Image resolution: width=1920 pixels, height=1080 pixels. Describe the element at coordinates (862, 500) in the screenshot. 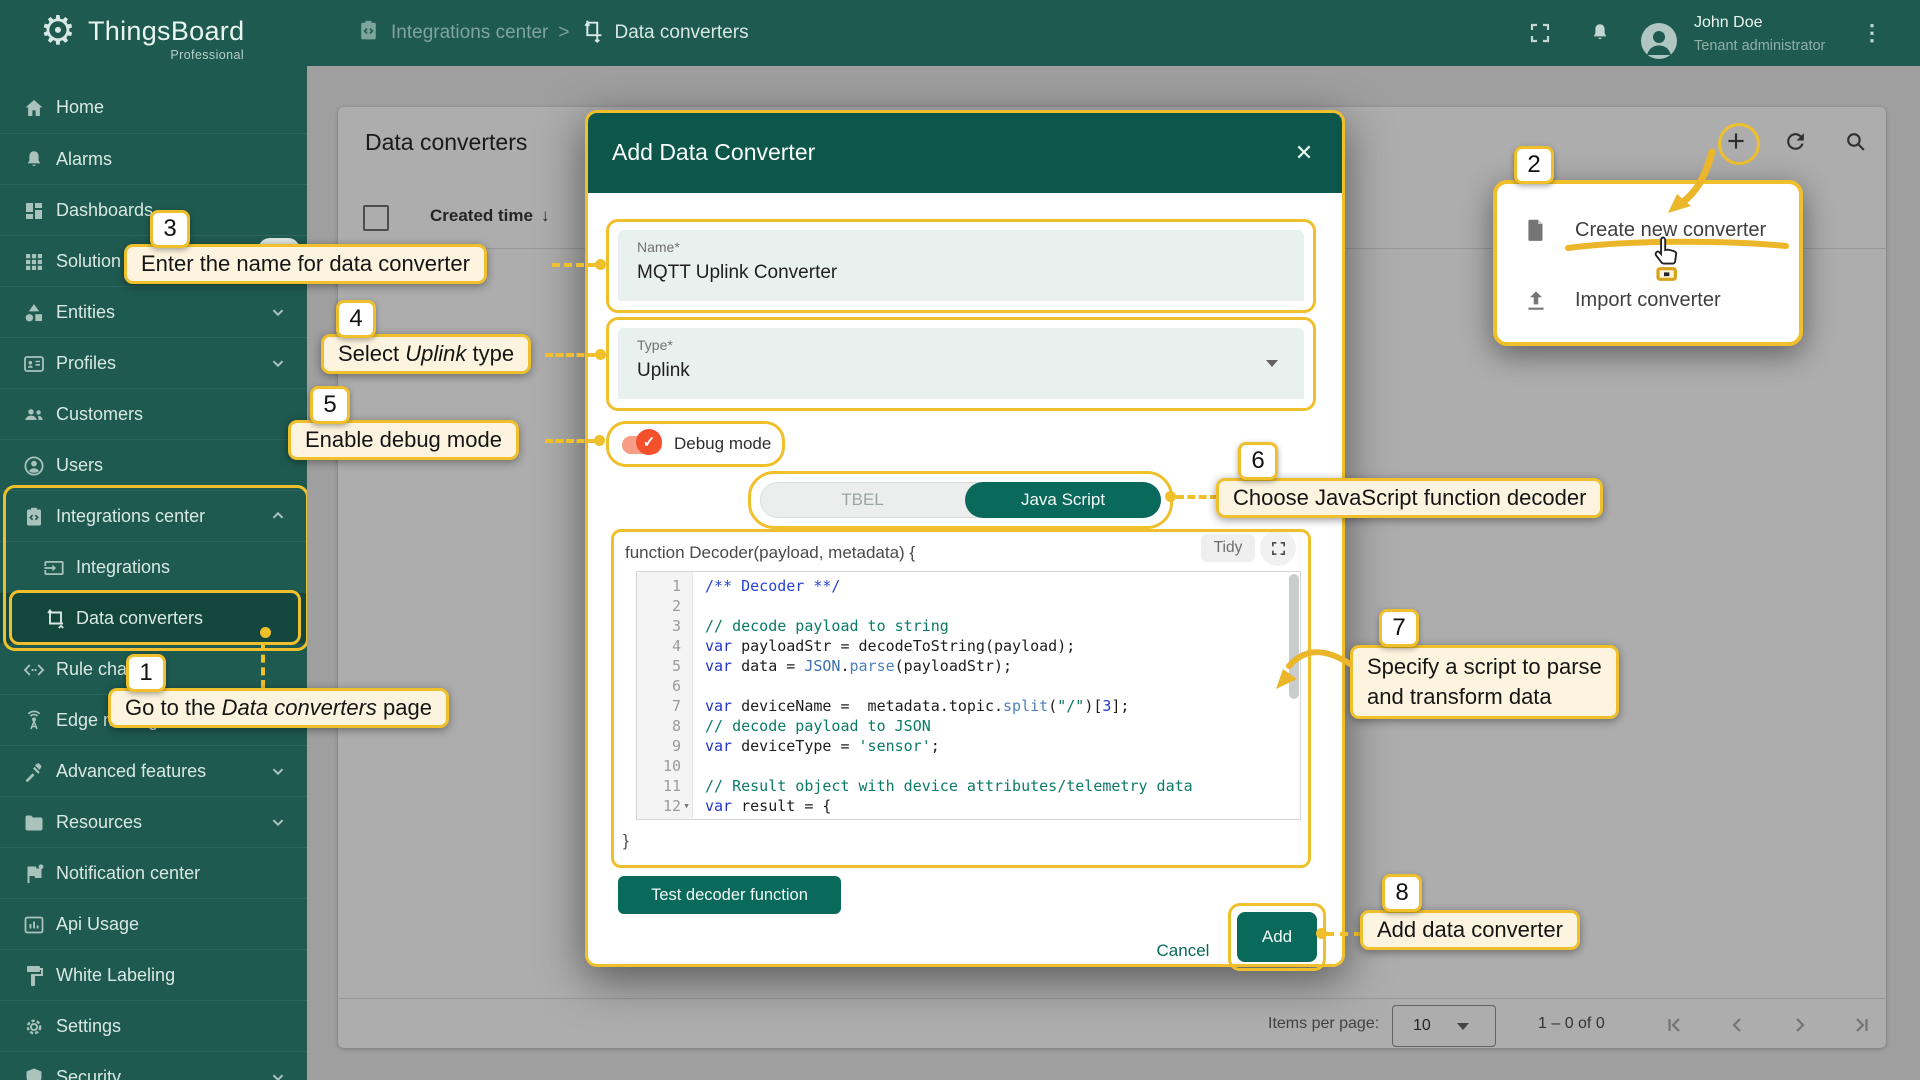

I see `tab-tbel: TBEL` at that location.